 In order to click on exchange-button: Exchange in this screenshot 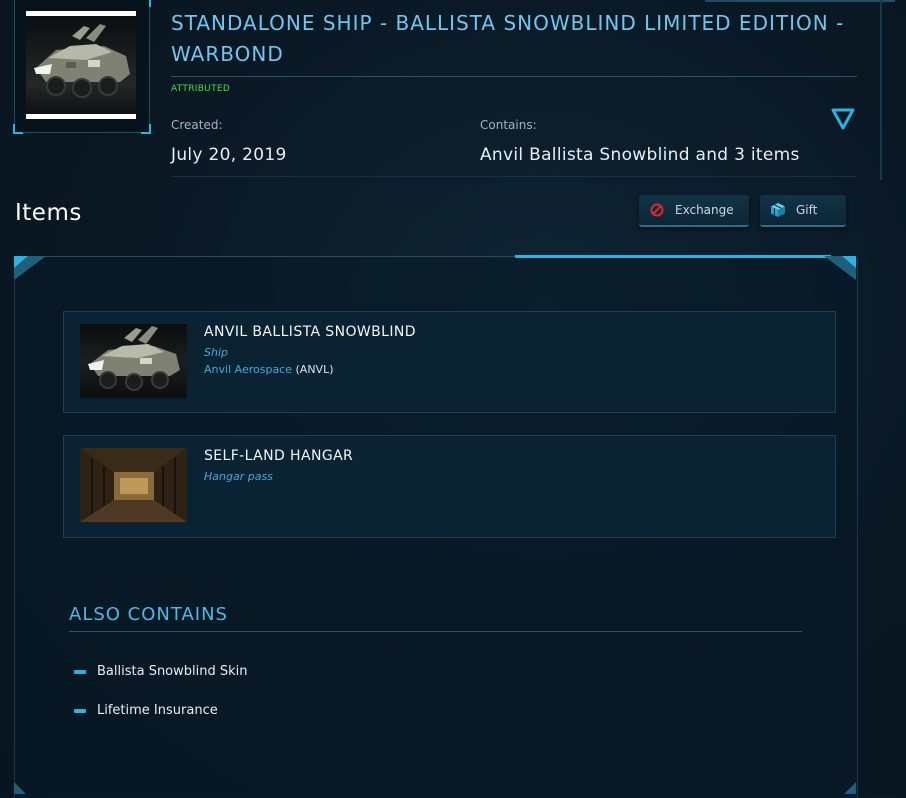, I will do `click(694, 211)`.